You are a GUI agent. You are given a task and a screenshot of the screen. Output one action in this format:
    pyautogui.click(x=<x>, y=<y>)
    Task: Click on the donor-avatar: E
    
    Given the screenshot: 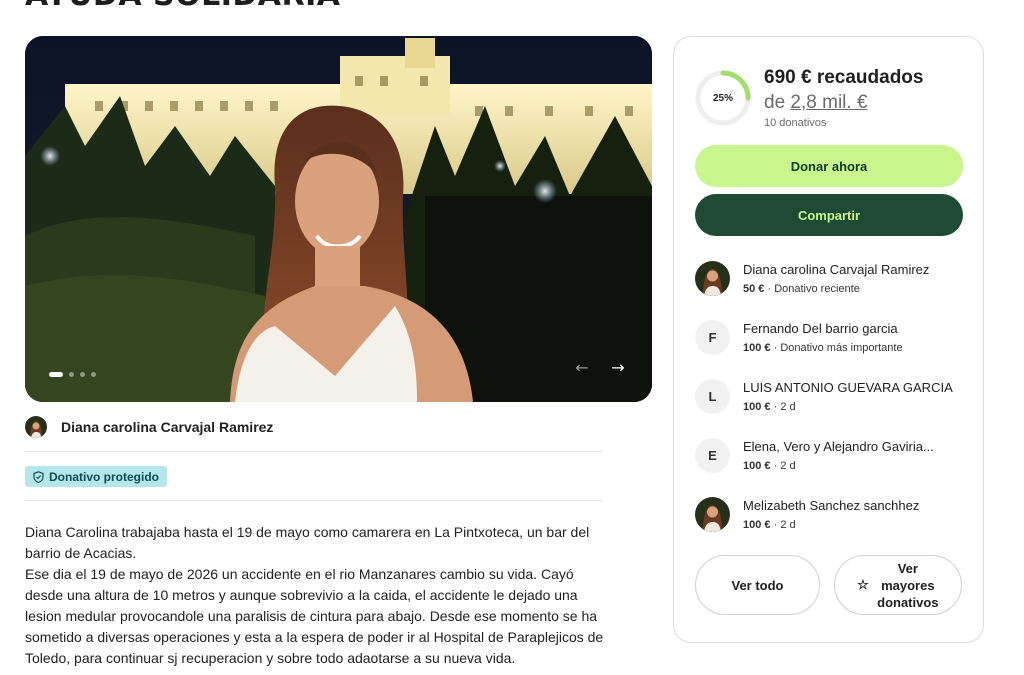 What is the action you would take?
    pyautogui.click(x=712, y=455)
    